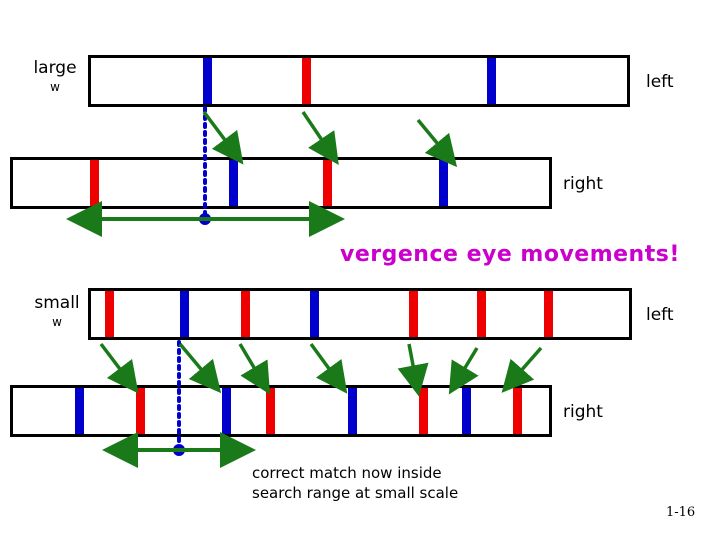  I want to click on small-left-label: left, so click(660, 315).